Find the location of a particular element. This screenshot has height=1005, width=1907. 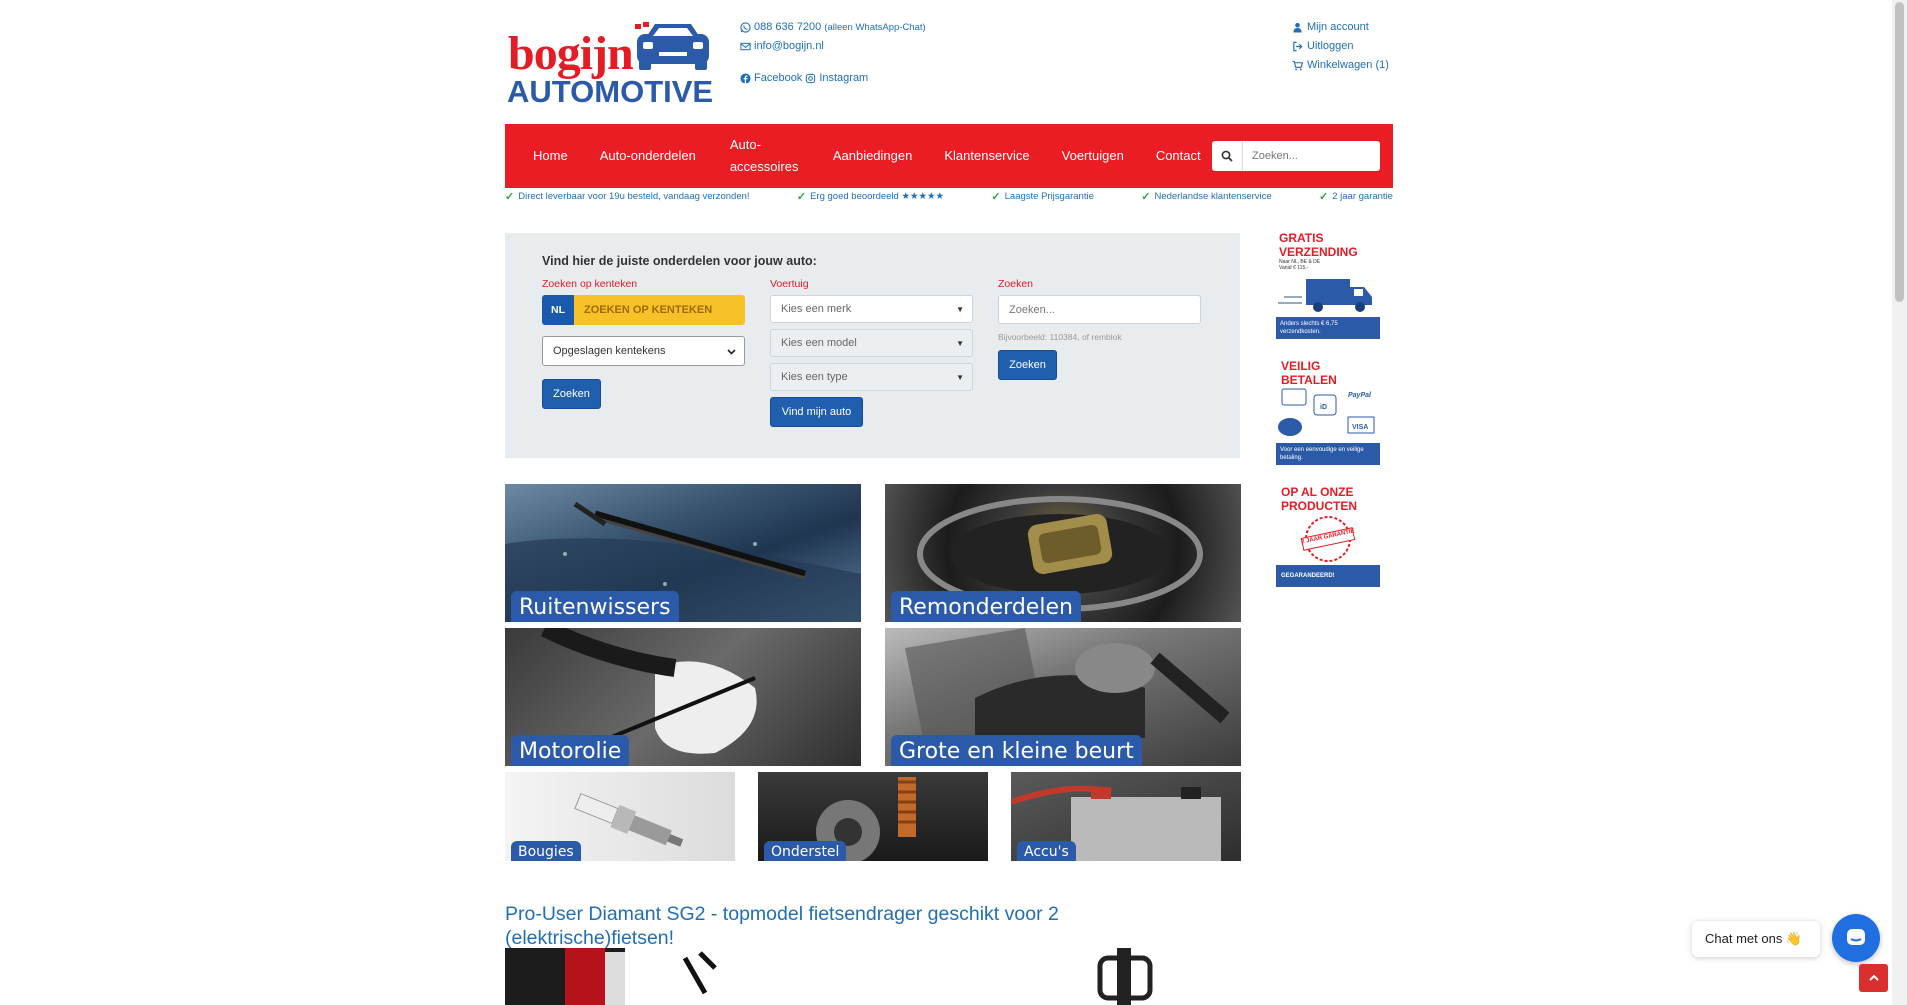

site-logo: bogijn AUTOMOTIVE is located at coordinates (609, 63).